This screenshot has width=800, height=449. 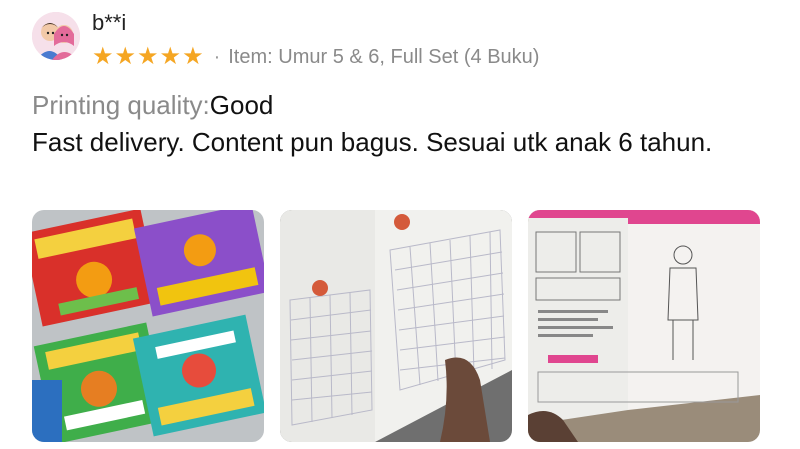 What do you see at coordinates (241, 105) in the screenshot?
I see `quality-value: Good` at bounding box center [241, 105].